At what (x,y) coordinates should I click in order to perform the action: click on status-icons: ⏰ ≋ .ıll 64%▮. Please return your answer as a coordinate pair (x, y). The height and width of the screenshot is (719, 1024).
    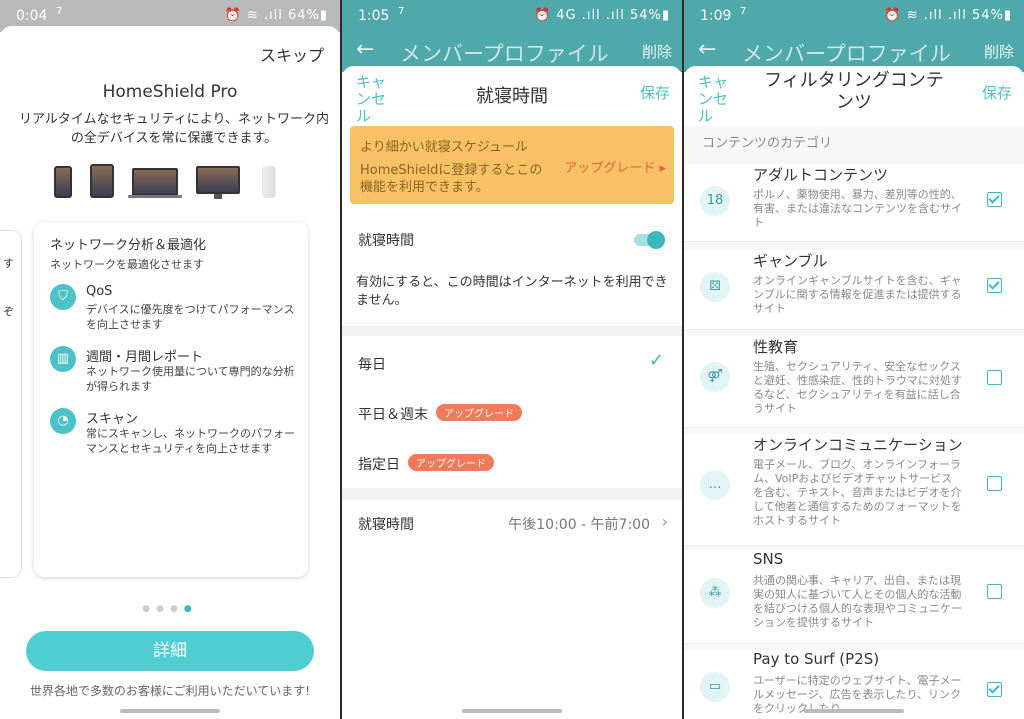
    Looking at the image, I should click on (276, 15).